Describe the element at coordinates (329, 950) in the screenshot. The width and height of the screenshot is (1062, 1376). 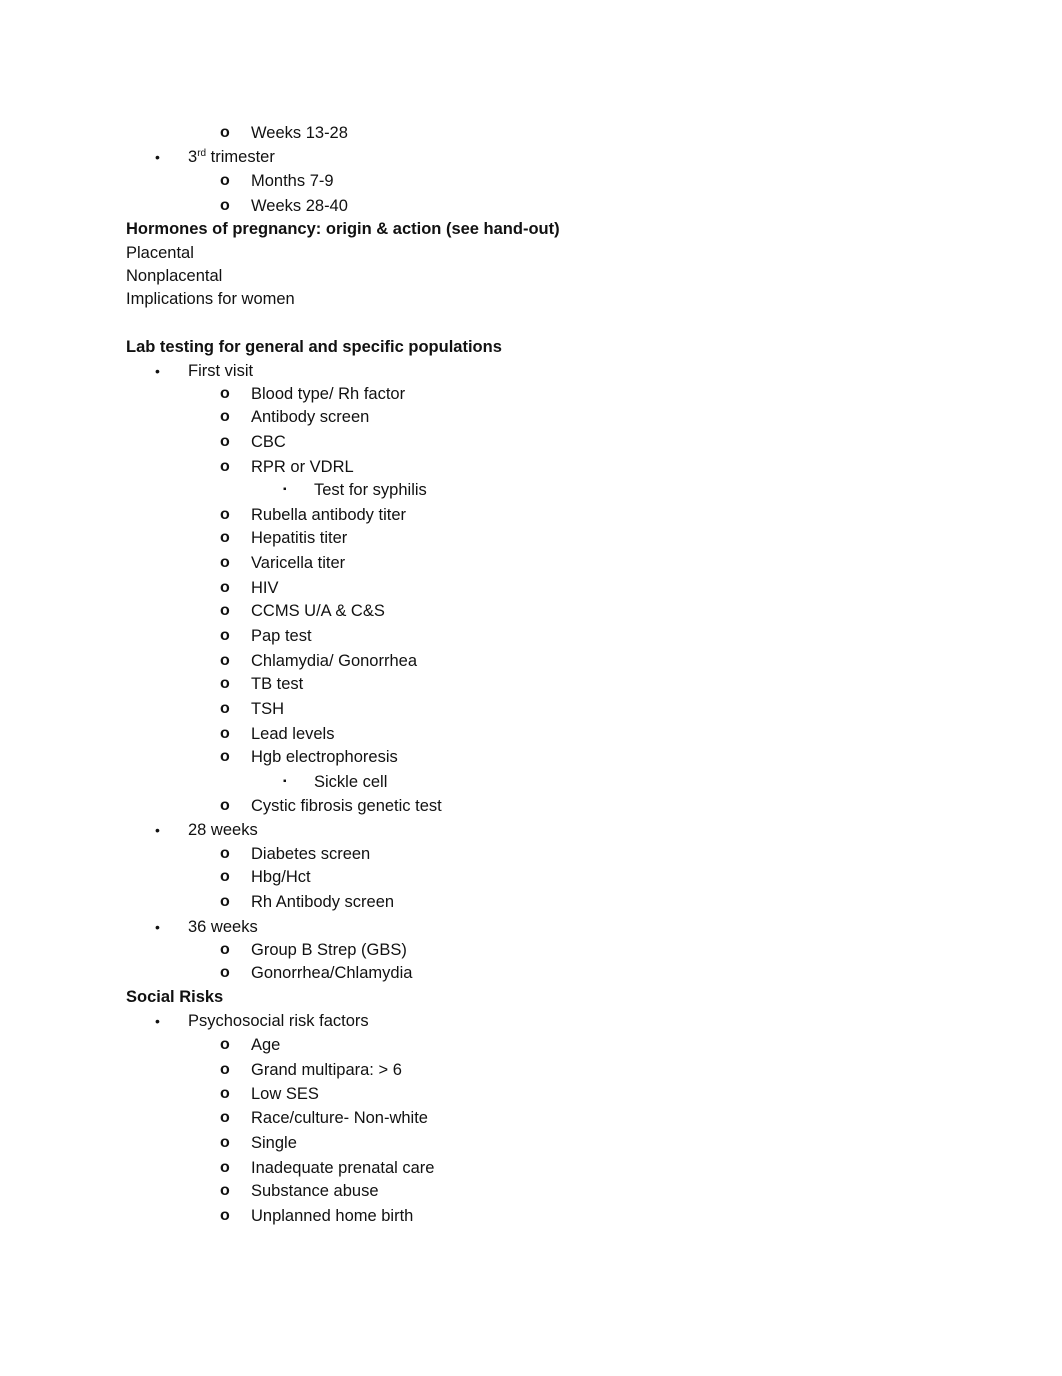
I see `list-item-text: Group B Strep (GBS)` at that location.